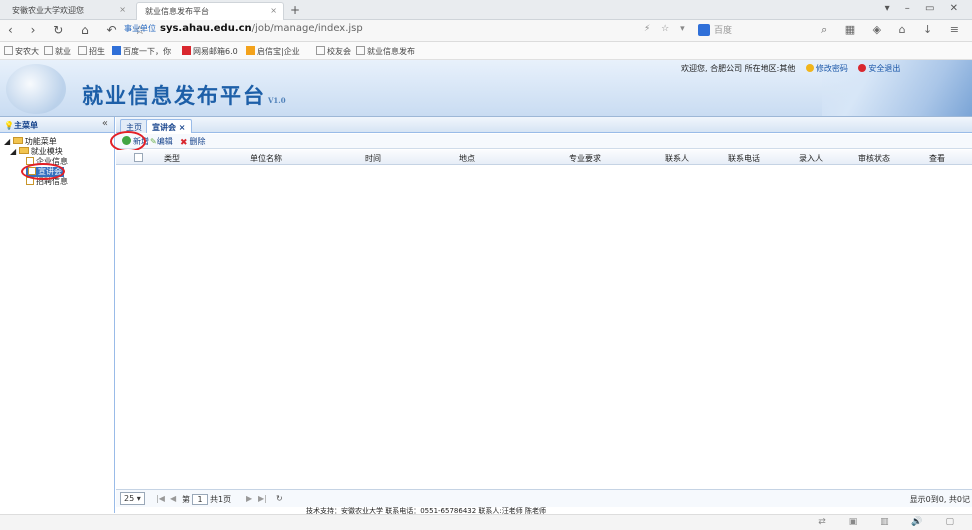 This screenshot has width=972, height=530. I want to click on bookmark-item: 就业信息发布, so click(385, 51).